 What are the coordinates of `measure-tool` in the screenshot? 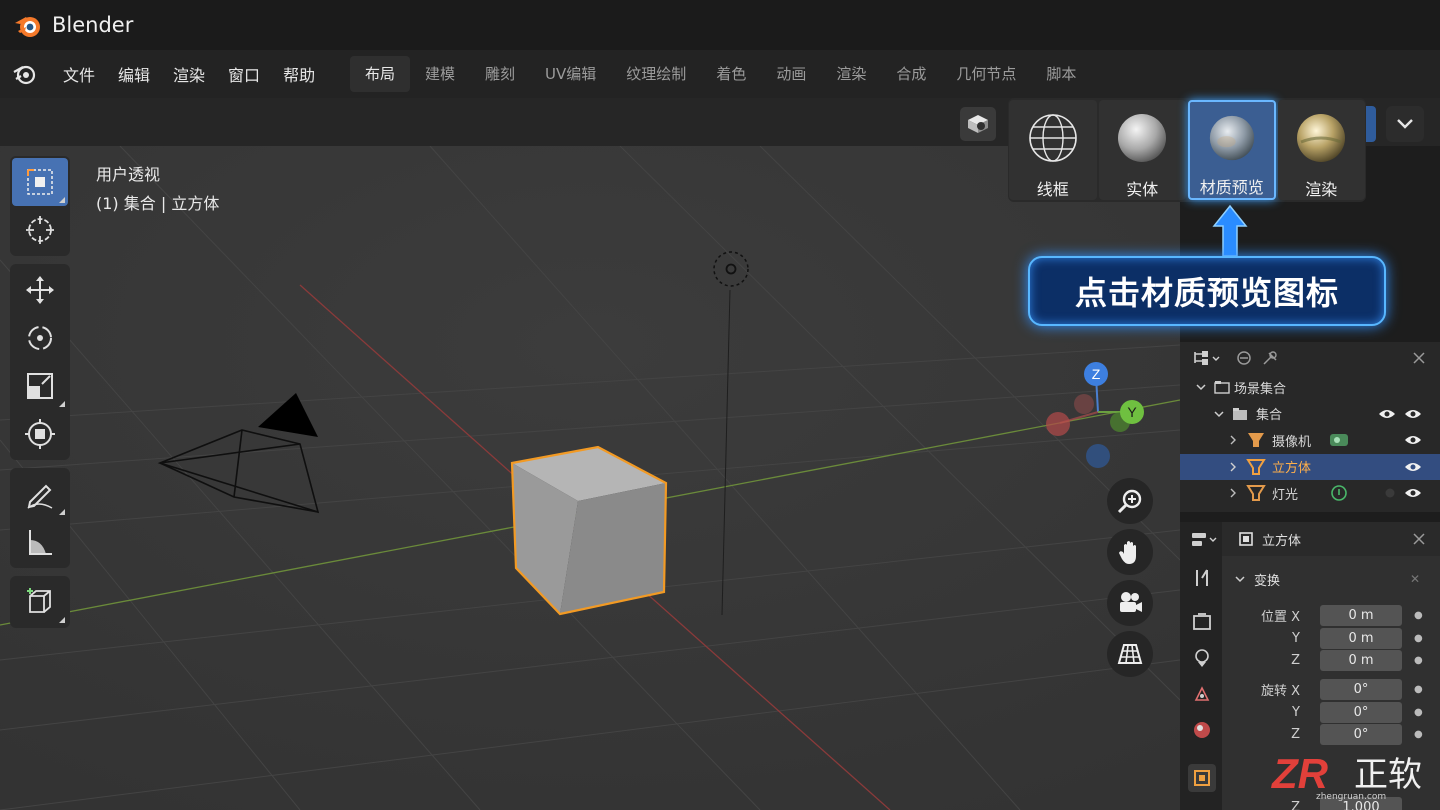 It's located at (40, 542).